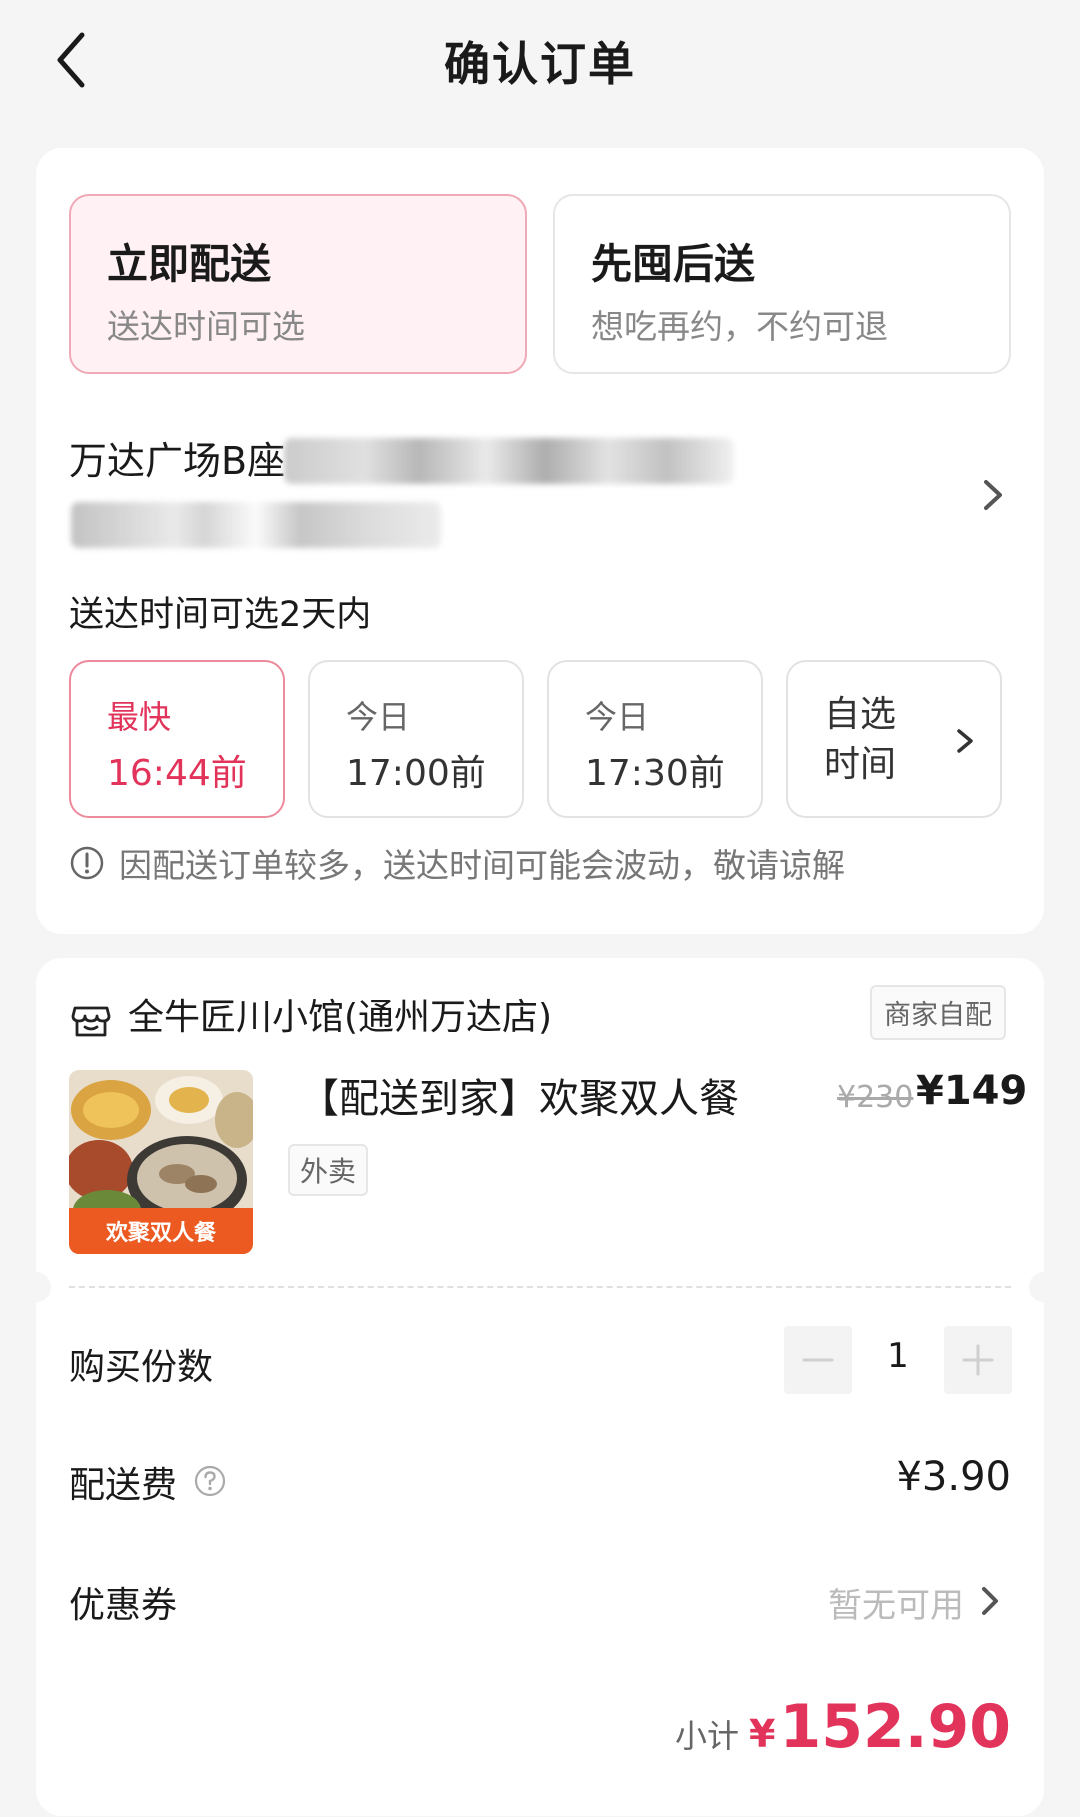 The image size is (1080, 1817). Describe the element at coordinates (482, 865) in the screenshot. I see `notice-text: 因配送订单较多，送达时间可能会波动，敬请谅解` at that location.